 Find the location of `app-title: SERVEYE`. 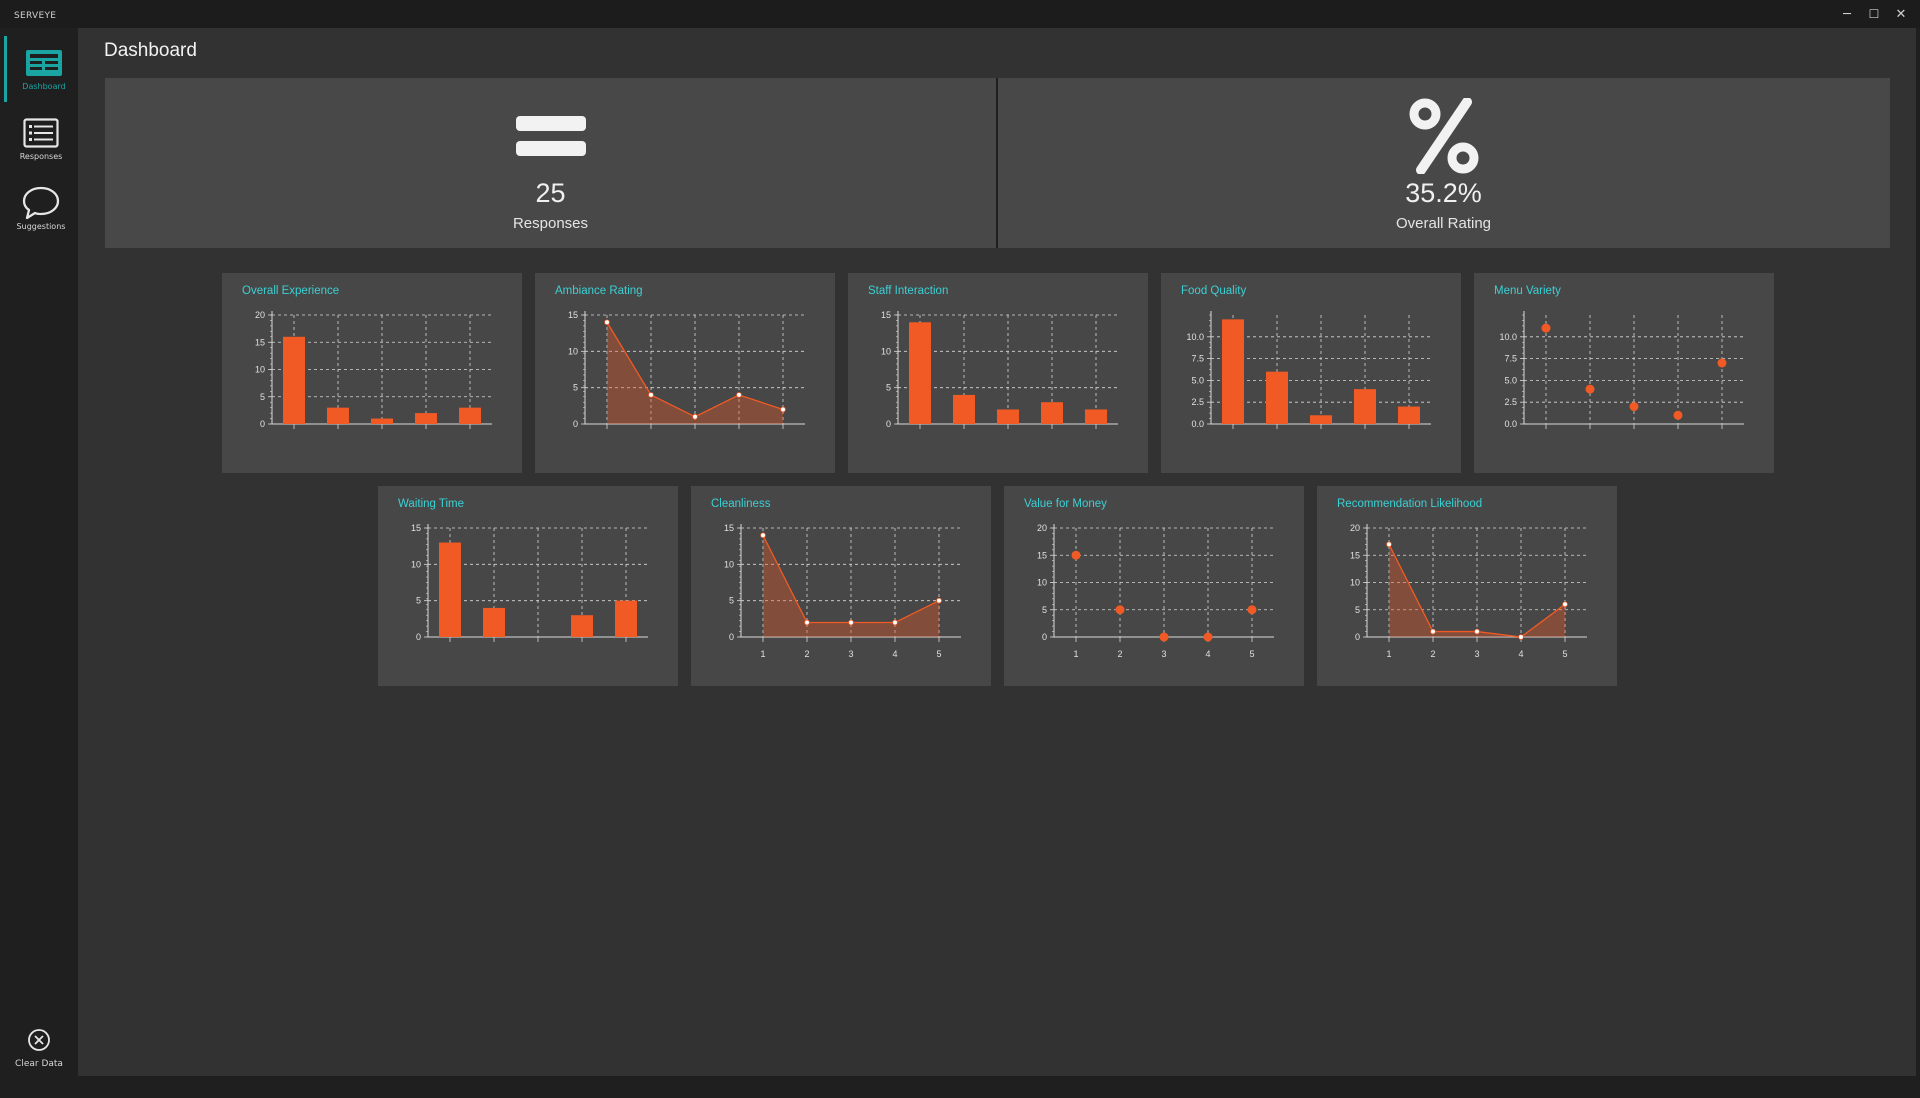

app-title: SERVEYE is located at coordinates (35, 16).